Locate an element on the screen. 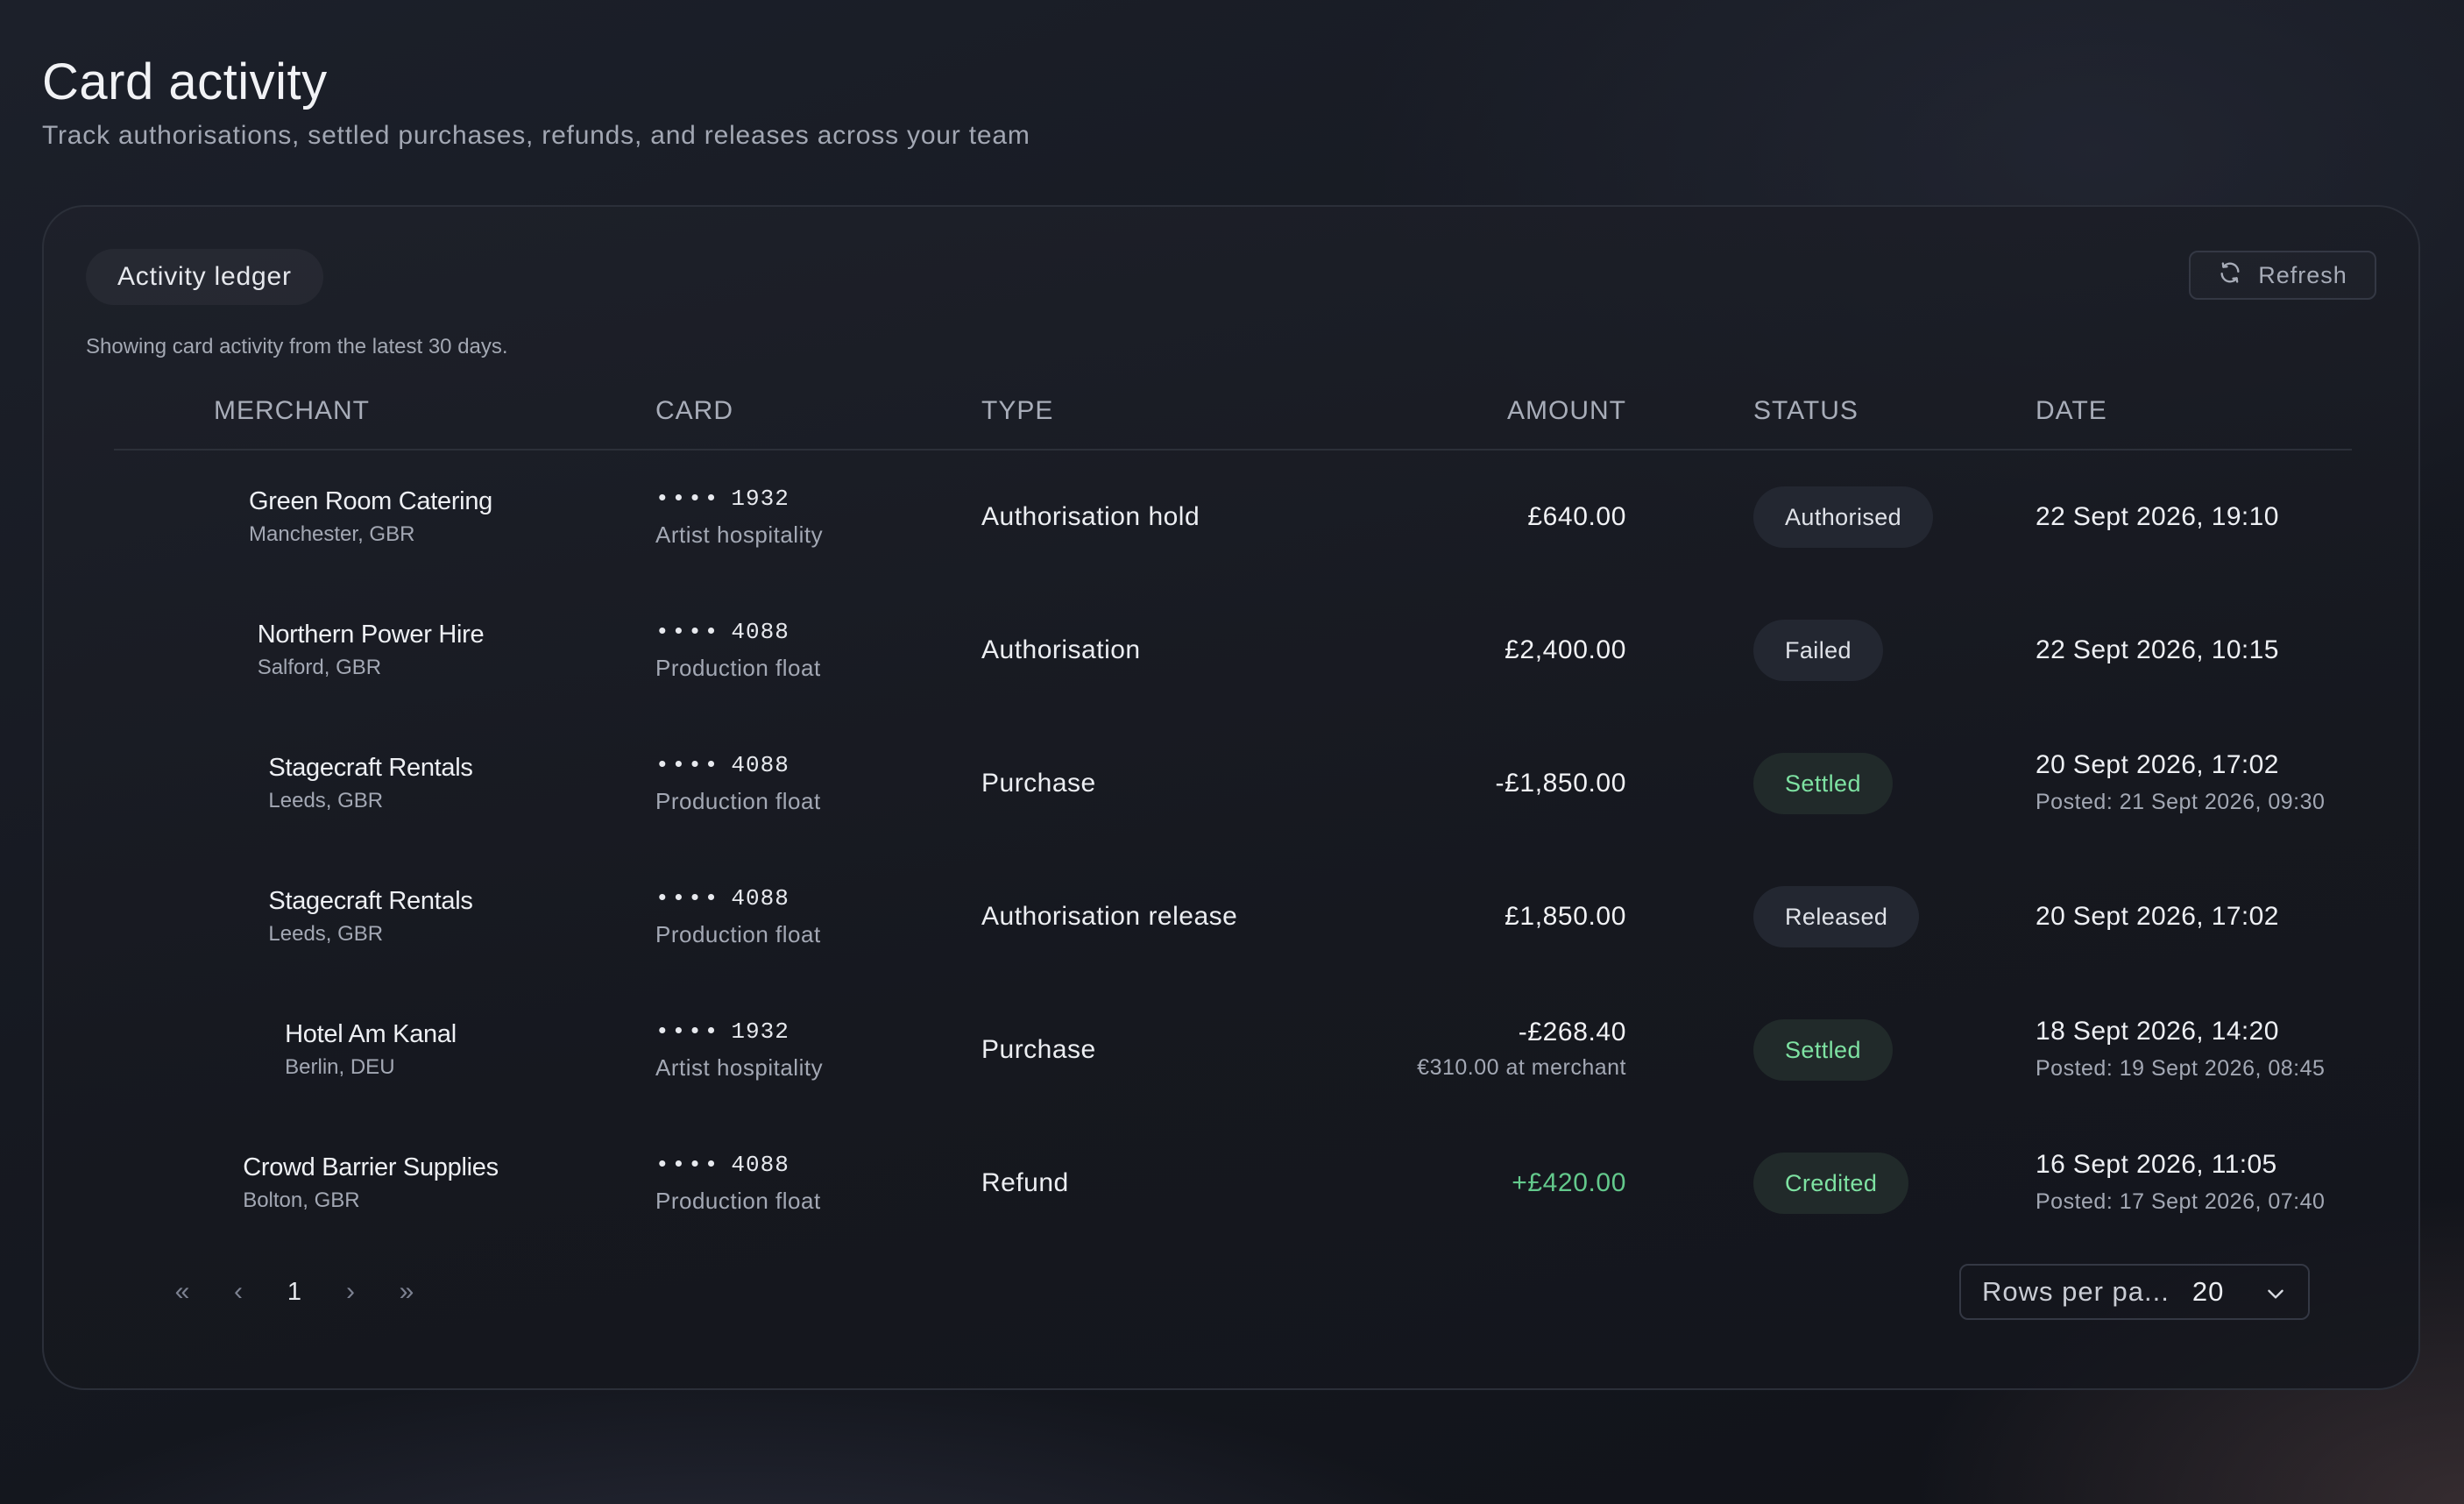 The image size is (2464, 1504). posted-date: Posted: 17 Sept 2026, 07:40 is located at coordinates (2181, 1201).